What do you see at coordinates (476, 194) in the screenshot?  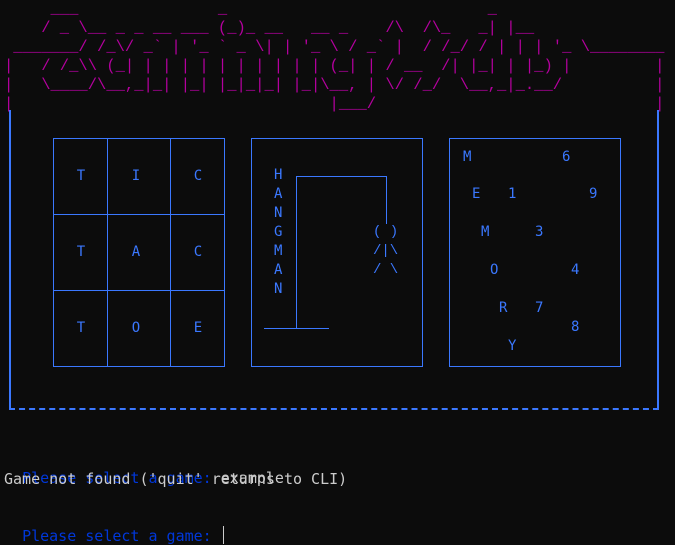 I see `memory-char: E` at bounding box center [476, 194].